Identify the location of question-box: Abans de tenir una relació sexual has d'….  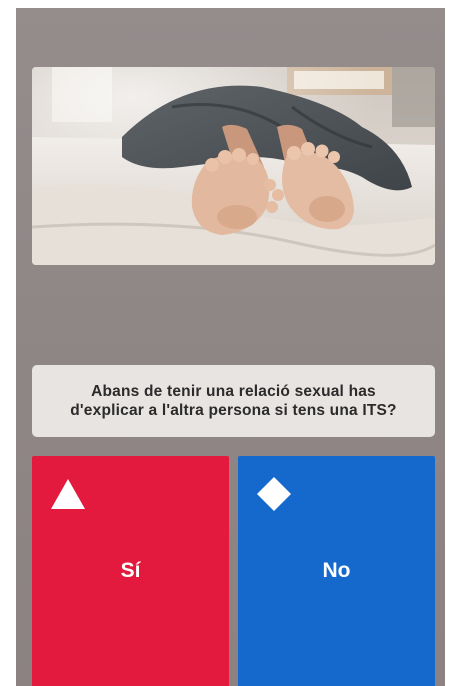
(233, 401).